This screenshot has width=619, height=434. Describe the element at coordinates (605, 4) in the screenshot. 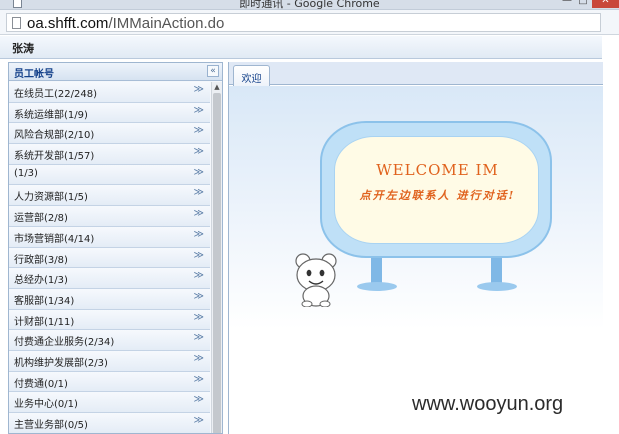

I see `close-button: ✕` at that location.